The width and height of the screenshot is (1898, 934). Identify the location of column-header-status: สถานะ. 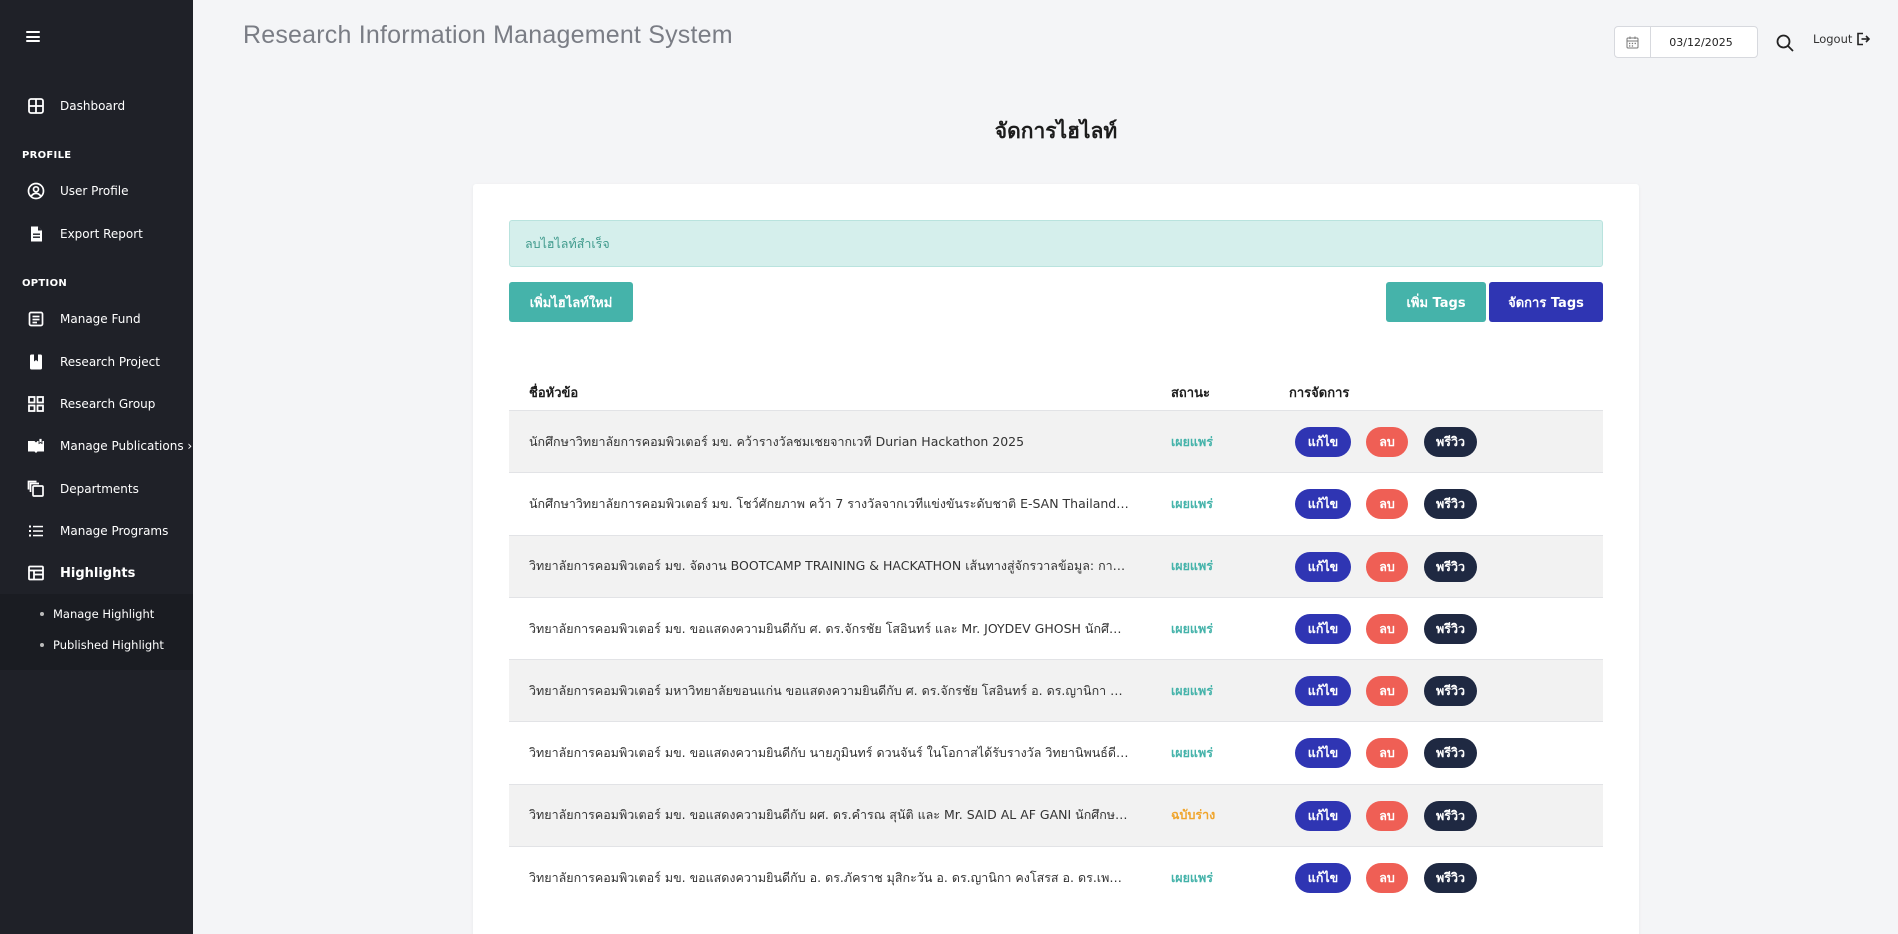
(1190, 393).